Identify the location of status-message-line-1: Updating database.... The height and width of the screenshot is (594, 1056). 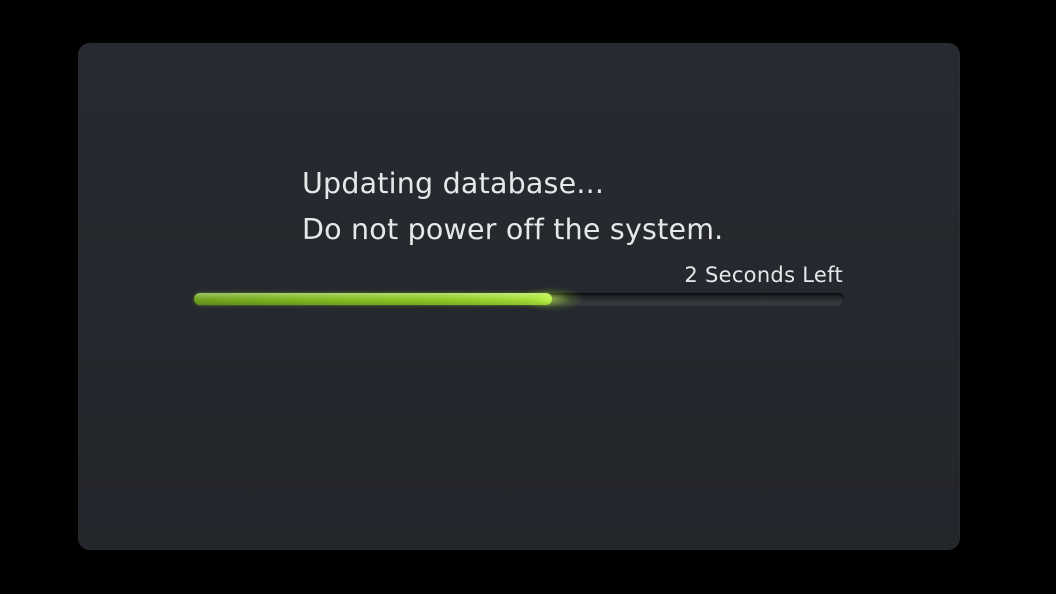
(453, 183).